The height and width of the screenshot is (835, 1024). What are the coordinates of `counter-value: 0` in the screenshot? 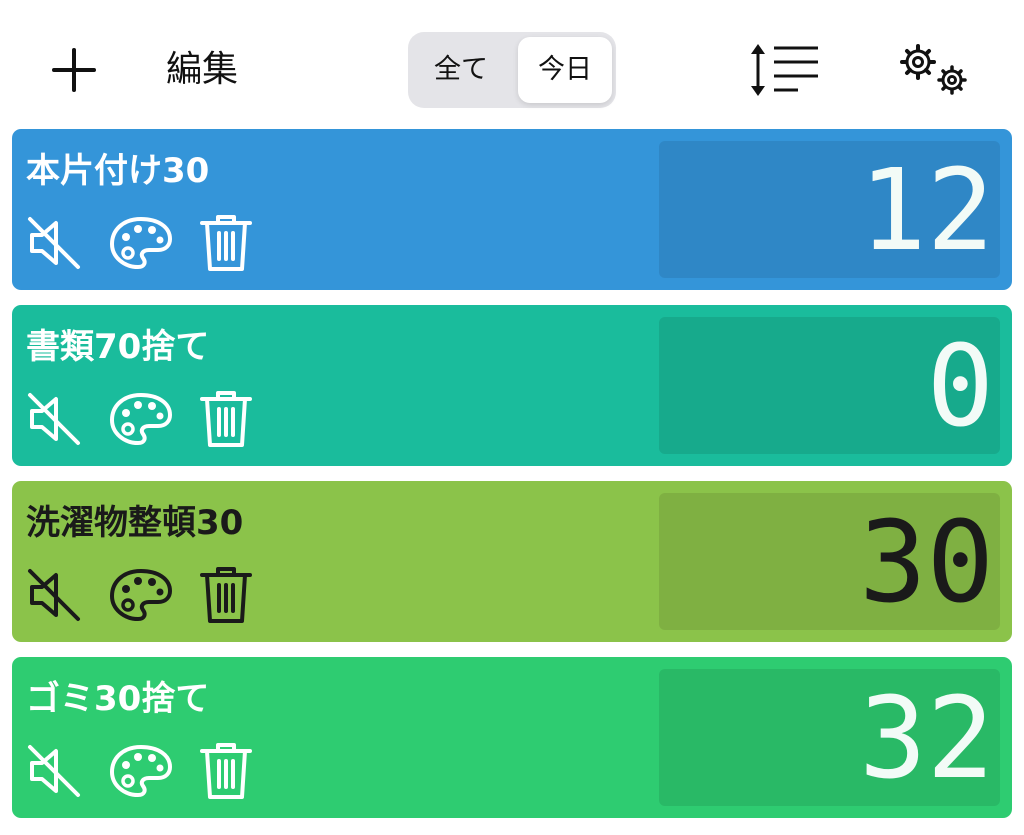 It's located at (960, 387).